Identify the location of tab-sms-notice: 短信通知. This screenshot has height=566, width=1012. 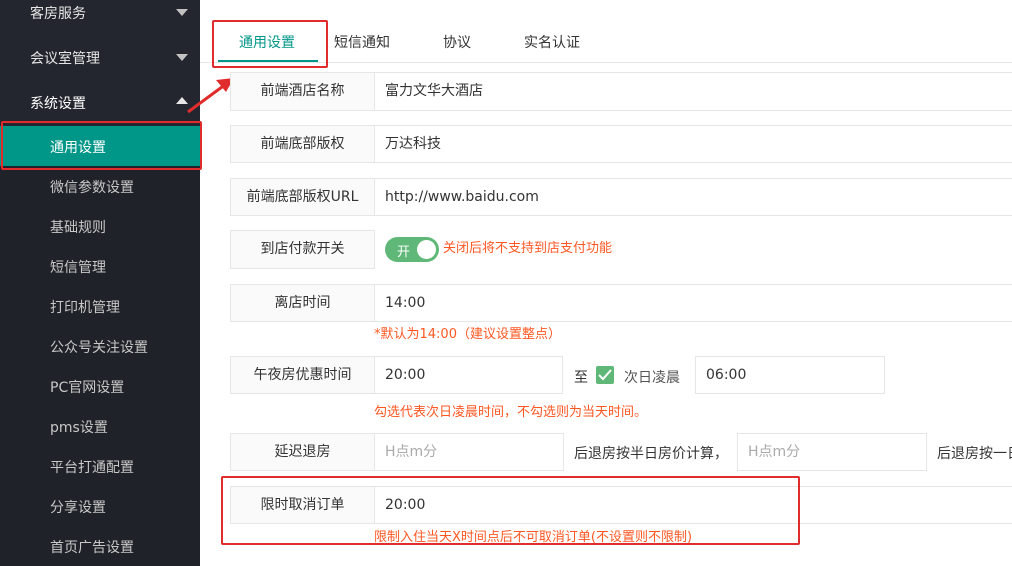
(362, 42).